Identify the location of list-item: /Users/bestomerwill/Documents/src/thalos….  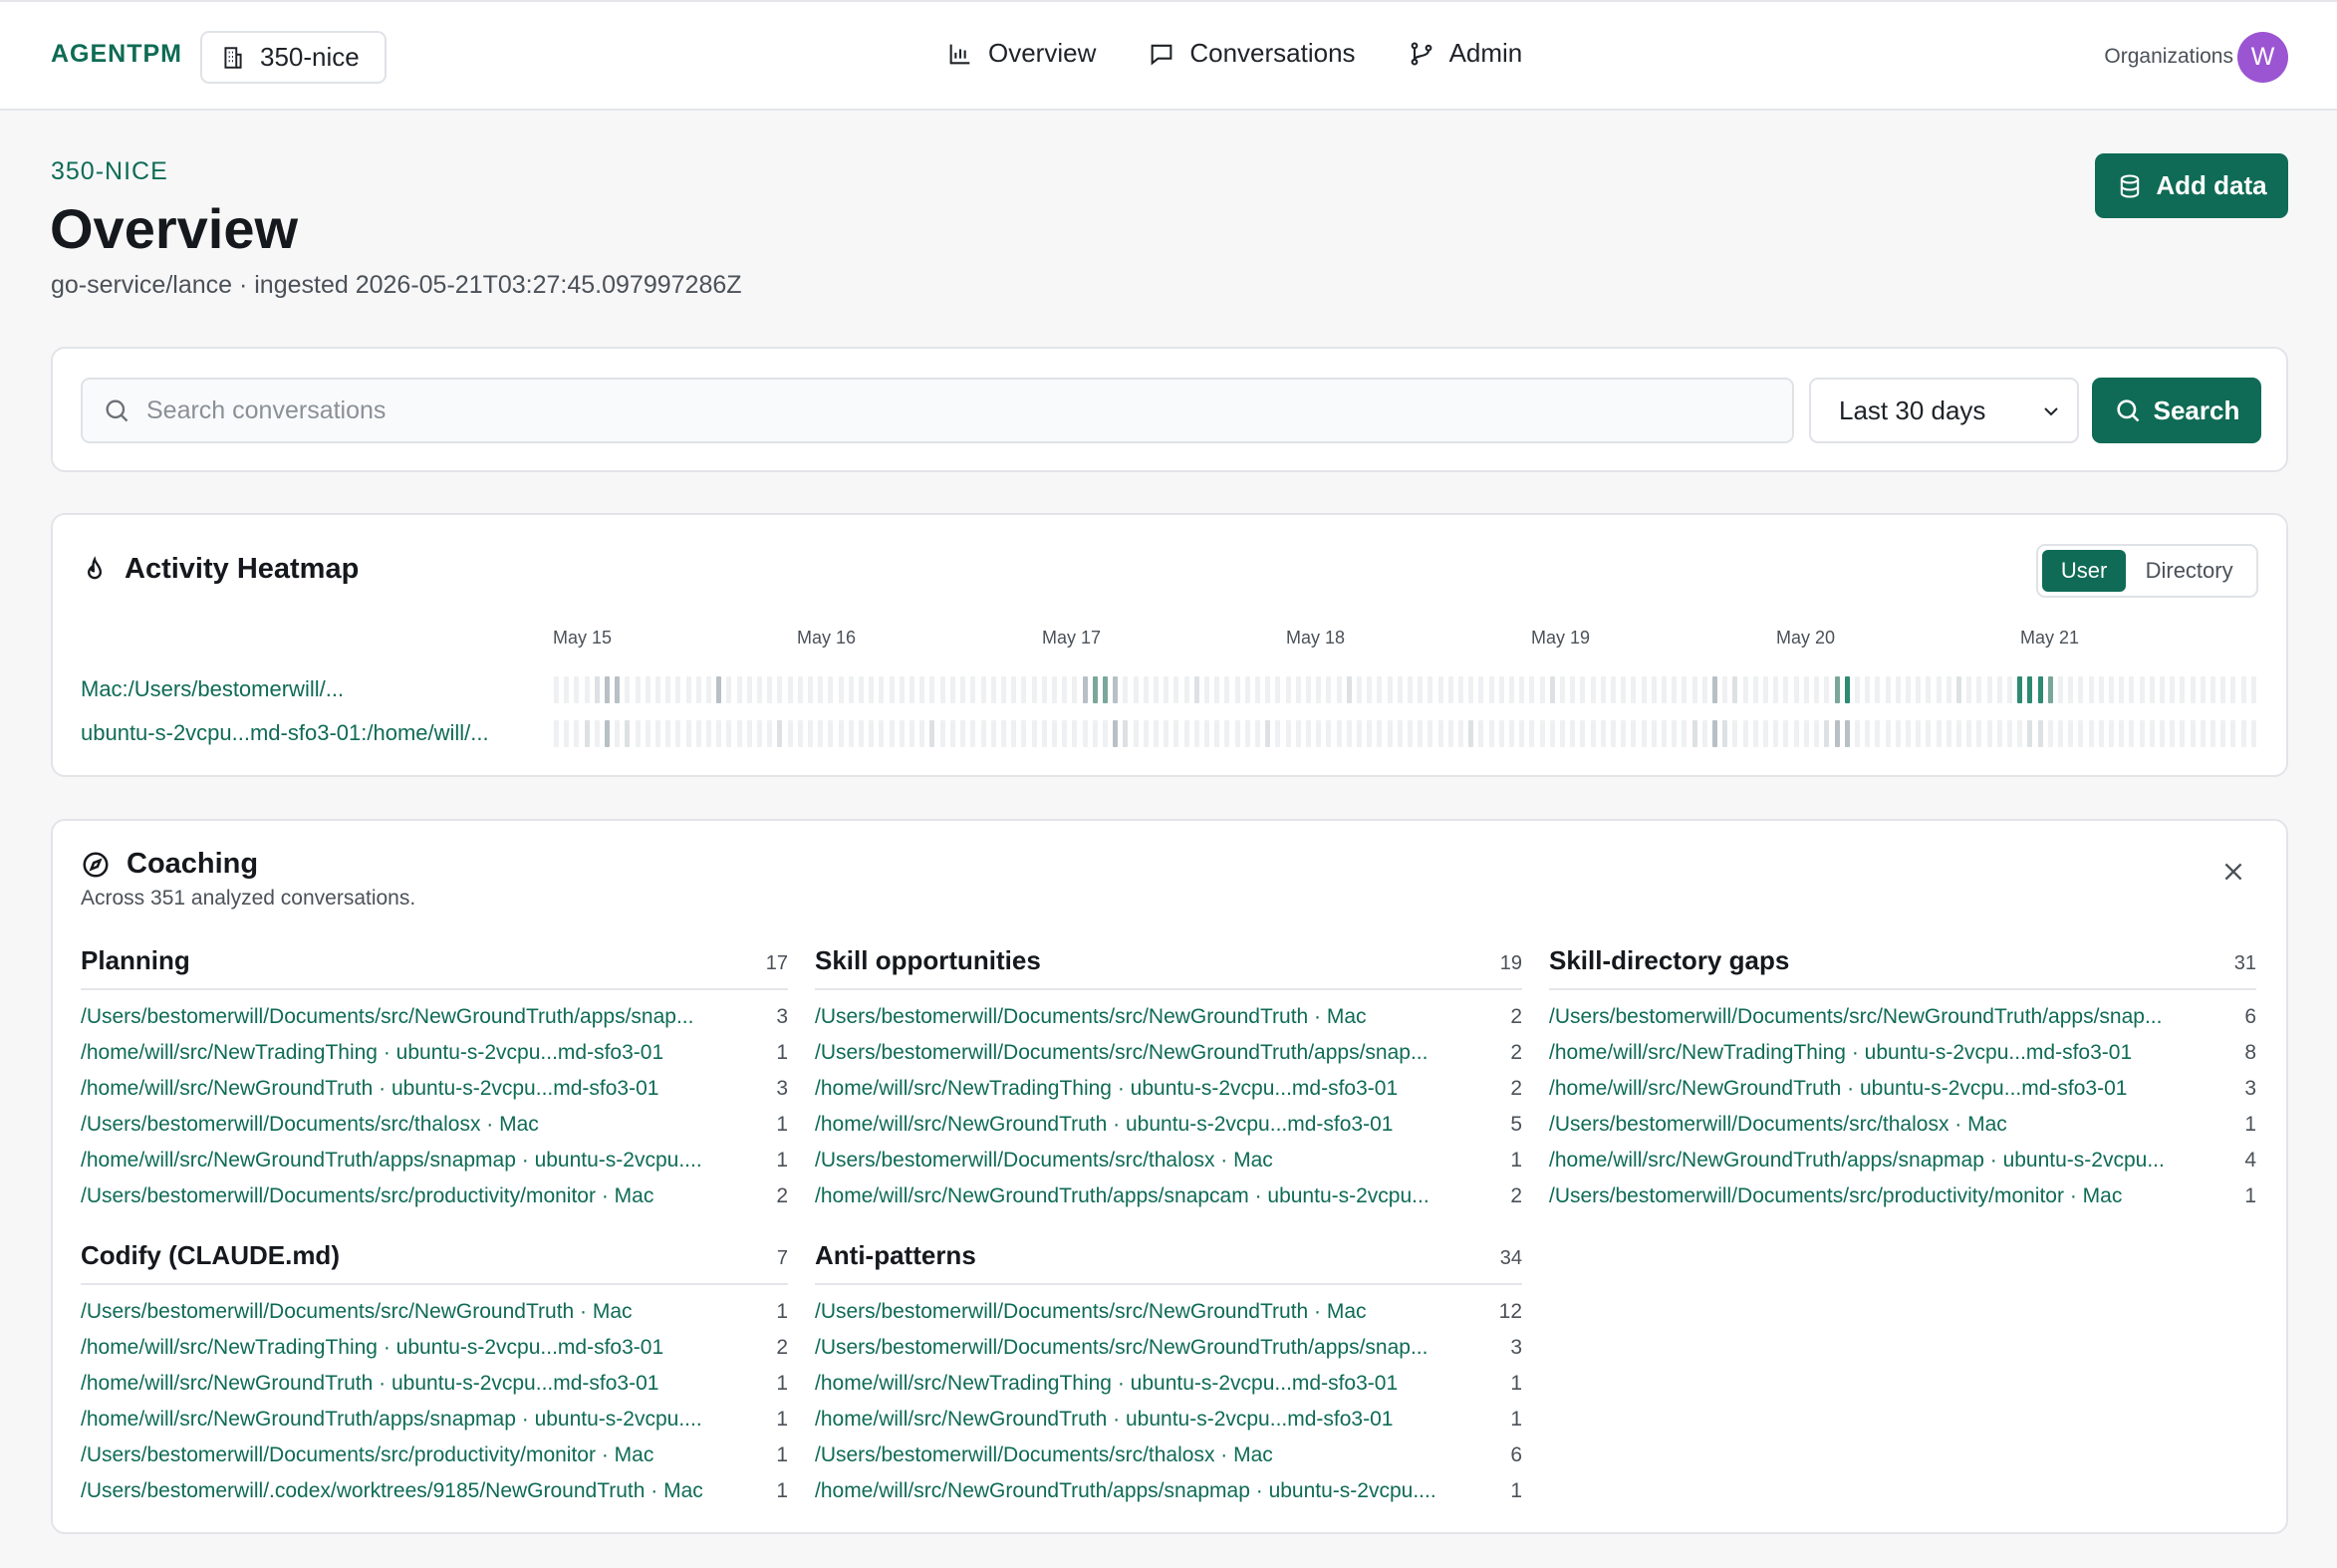
(1902, 1125).